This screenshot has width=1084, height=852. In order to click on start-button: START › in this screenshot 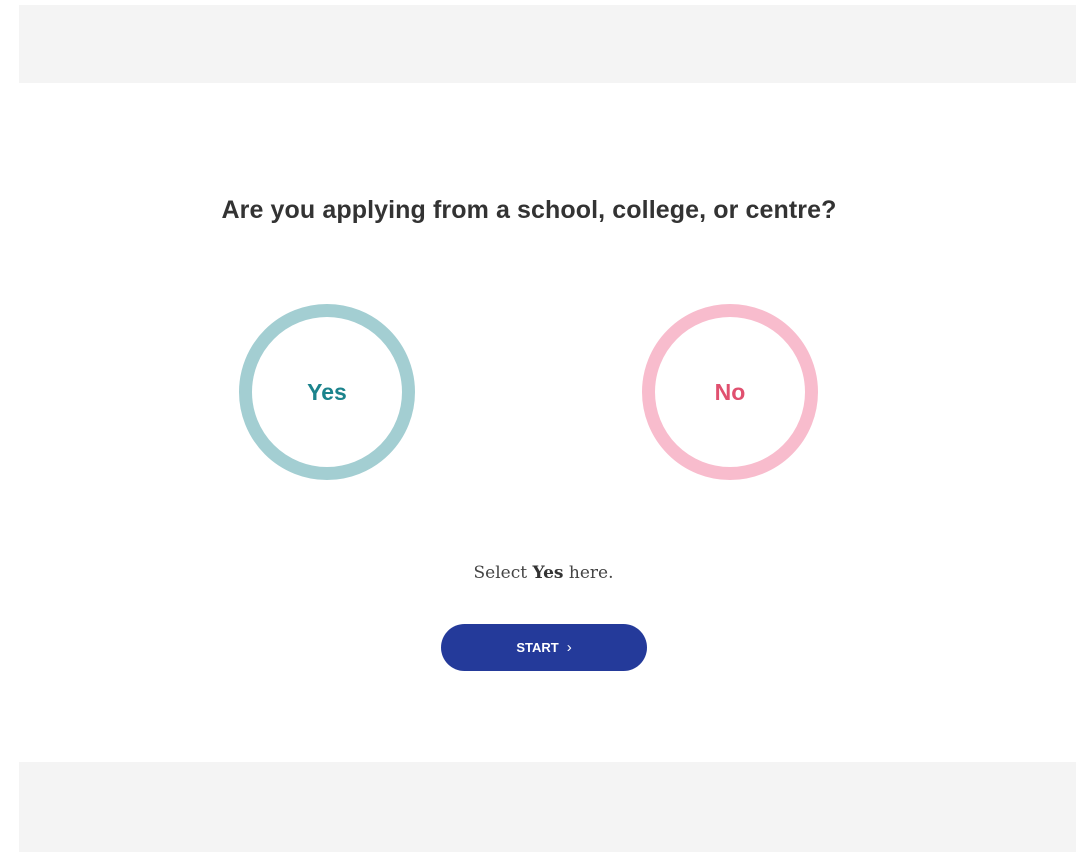, I will do `click(544, 647)`.